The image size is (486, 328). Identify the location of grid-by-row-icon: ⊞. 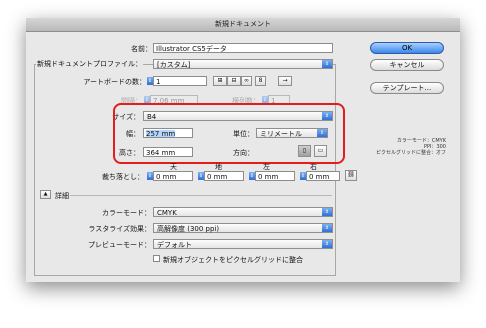
(220, 81).